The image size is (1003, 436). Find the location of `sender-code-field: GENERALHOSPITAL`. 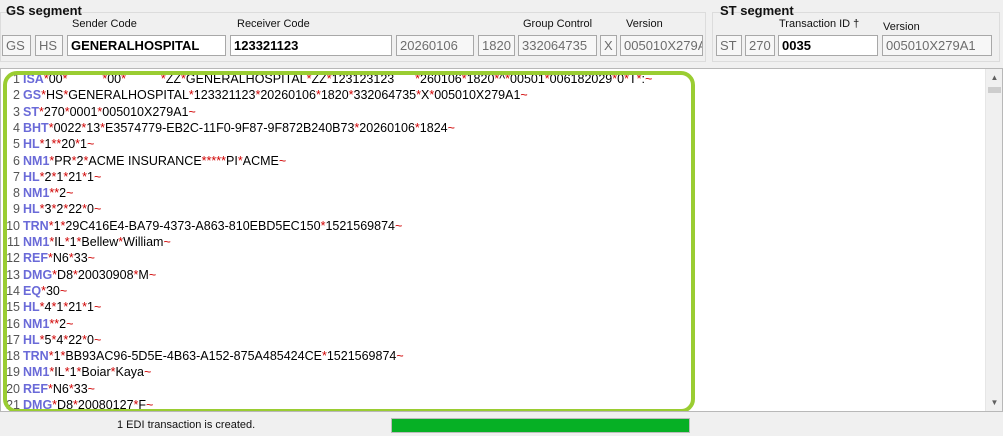

sender-code-field: GENERALHOSPITAL is located at coordinates (146, 45).